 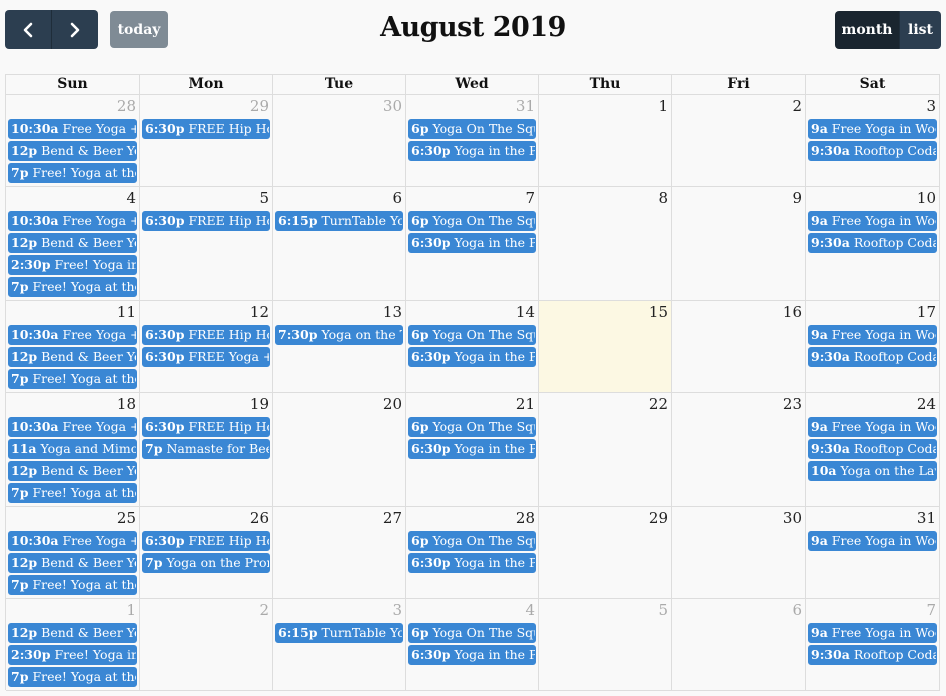 I want to click on list-view-button: list, so click(x=920, y=30).